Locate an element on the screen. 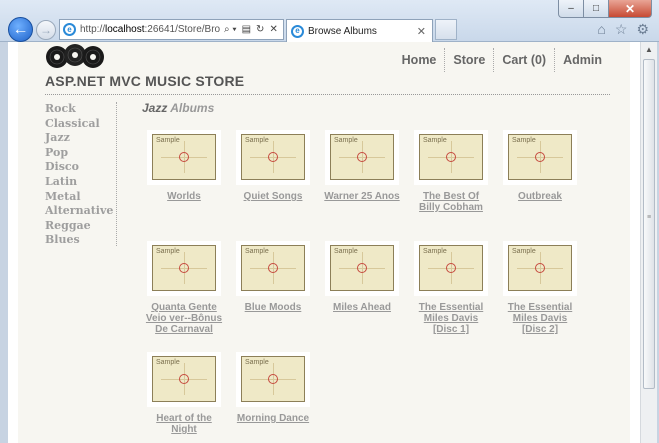 The height and width of the screenshot is (443, 659). nav-store-link: Store is located at coordinates (468, 60).